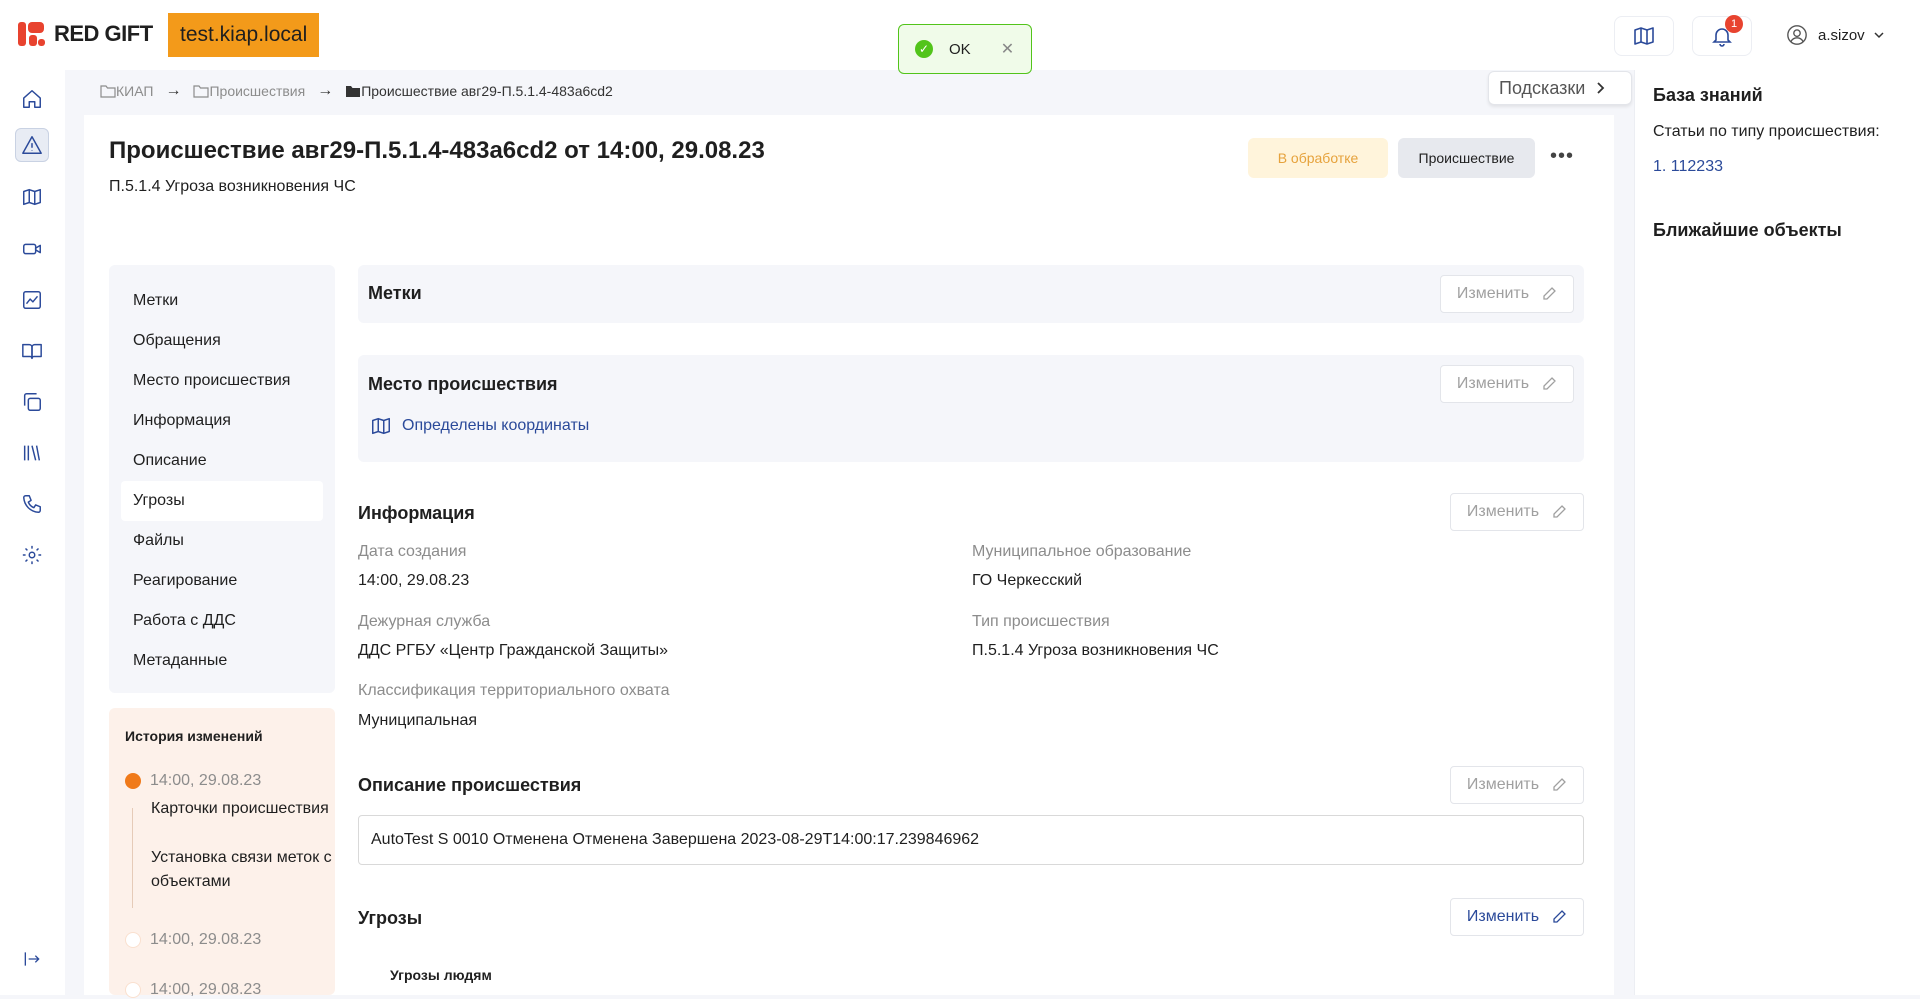 This screenshot has height=999, width=1920. Describe the element at coordinates (222, 381) in the screenshot. I see `section-nav-item: Место происшествия` at that location.